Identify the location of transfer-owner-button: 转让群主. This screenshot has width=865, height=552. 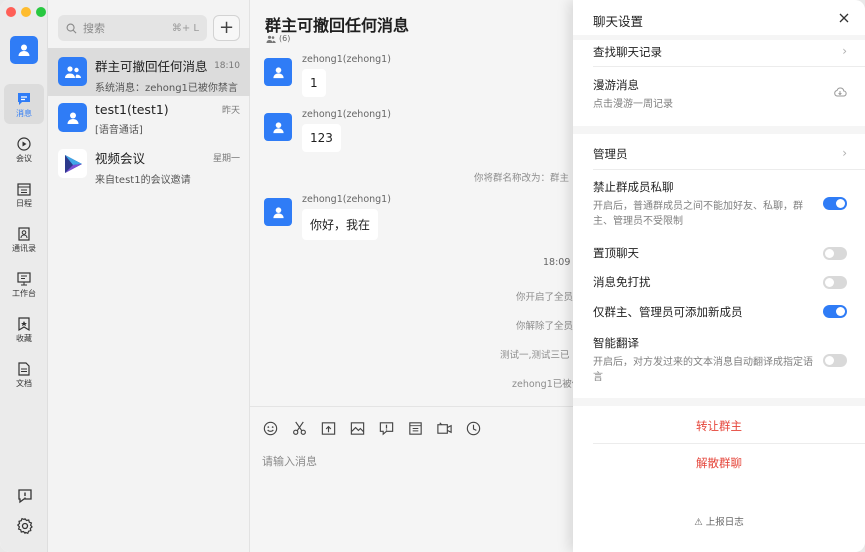
(719, 426).